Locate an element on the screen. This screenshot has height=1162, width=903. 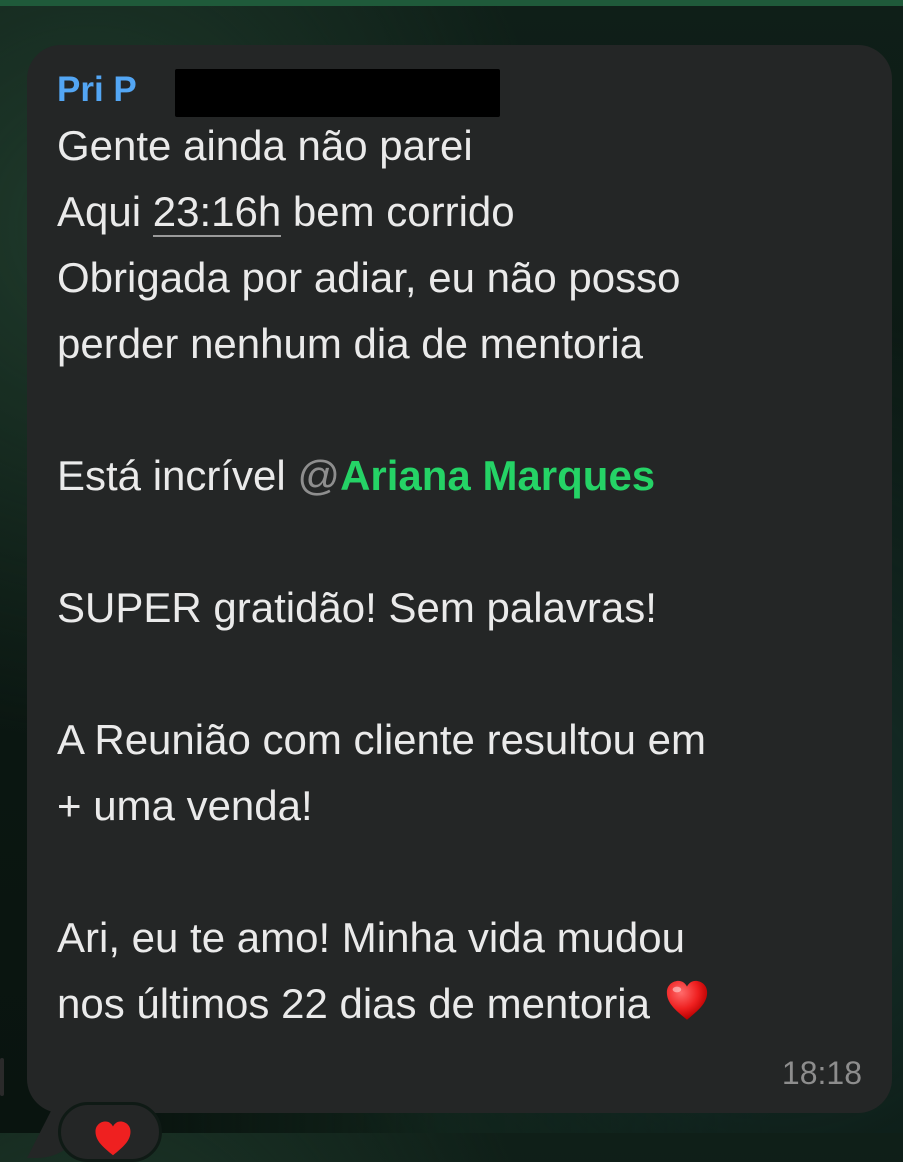
heart-reaction-icon is located at coordinates (113, 1138).